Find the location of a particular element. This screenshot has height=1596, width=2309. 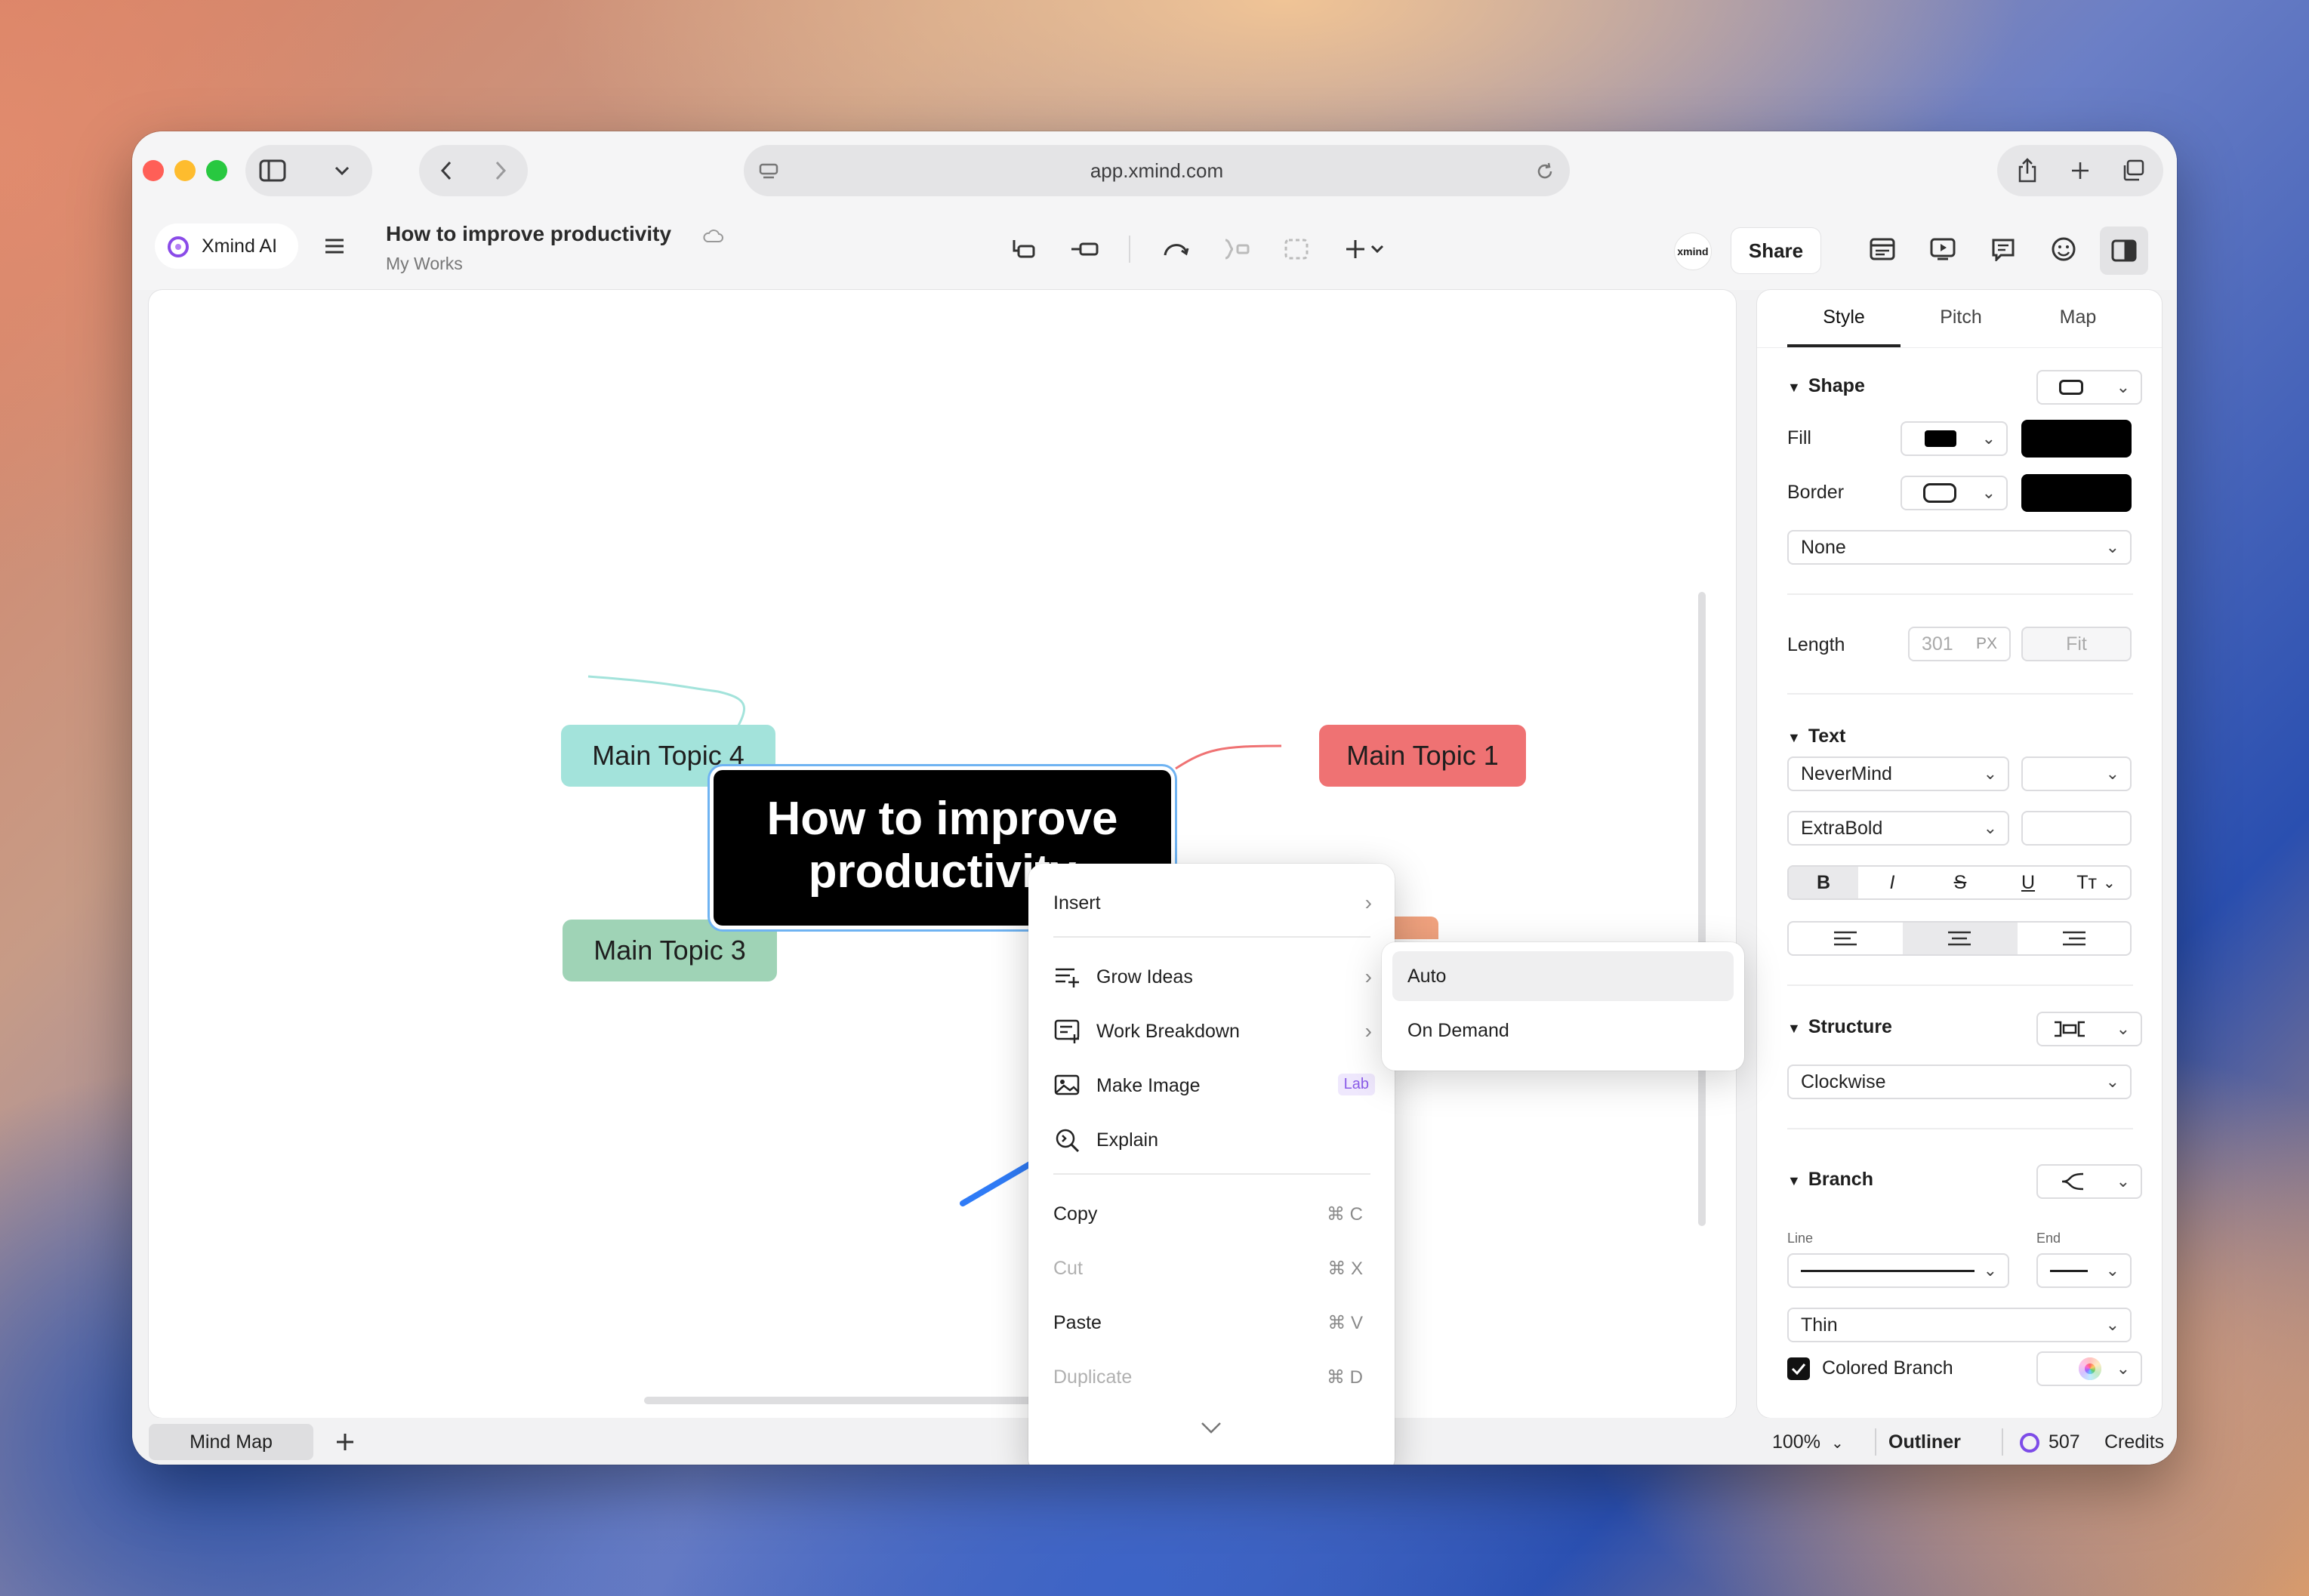

zoom-window-button is located at coordinates (216, 170).